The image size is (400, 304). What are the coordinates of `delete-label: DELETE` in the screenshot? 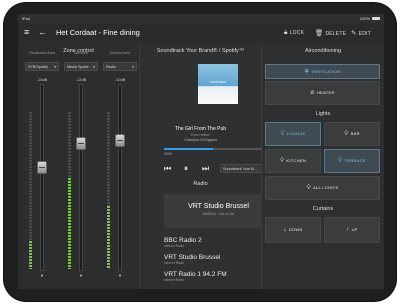 It's located at (336, 34).